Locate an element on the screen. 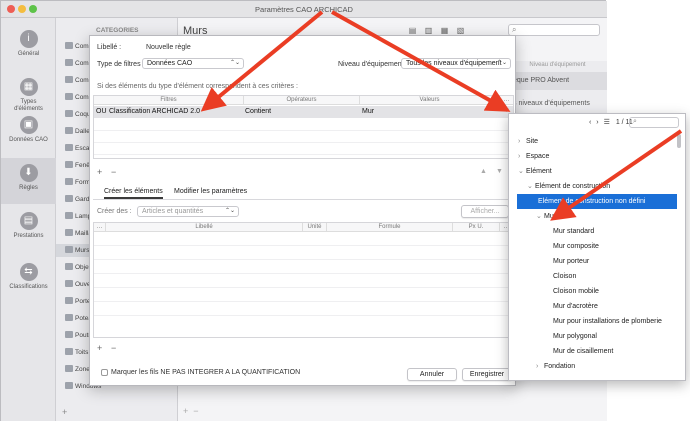 This screenshot has width=690, height=421. tree-item-label: Site is located at coordinates (532, 141).